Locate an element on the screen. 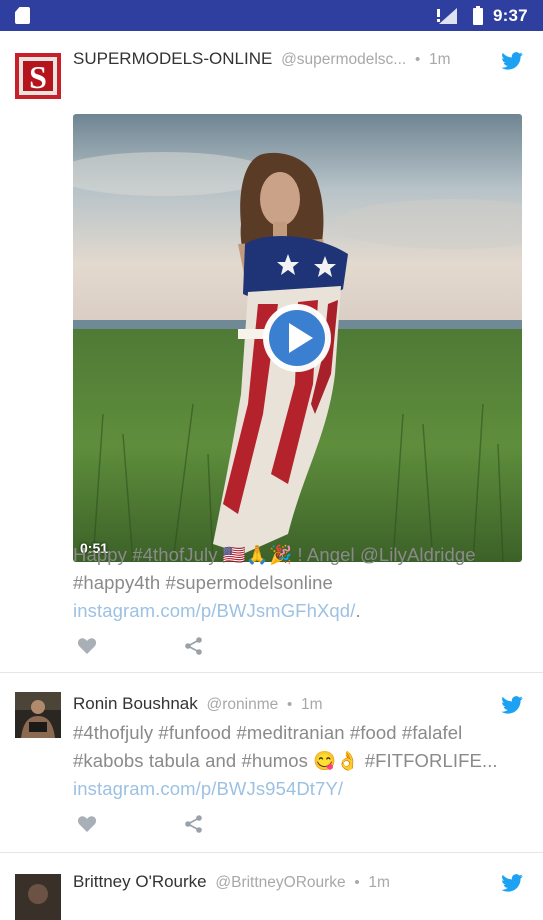 The height and width of the screenshot is (920, 543). author-name: Ronin Boushnak is located at coordinates (135, 703).